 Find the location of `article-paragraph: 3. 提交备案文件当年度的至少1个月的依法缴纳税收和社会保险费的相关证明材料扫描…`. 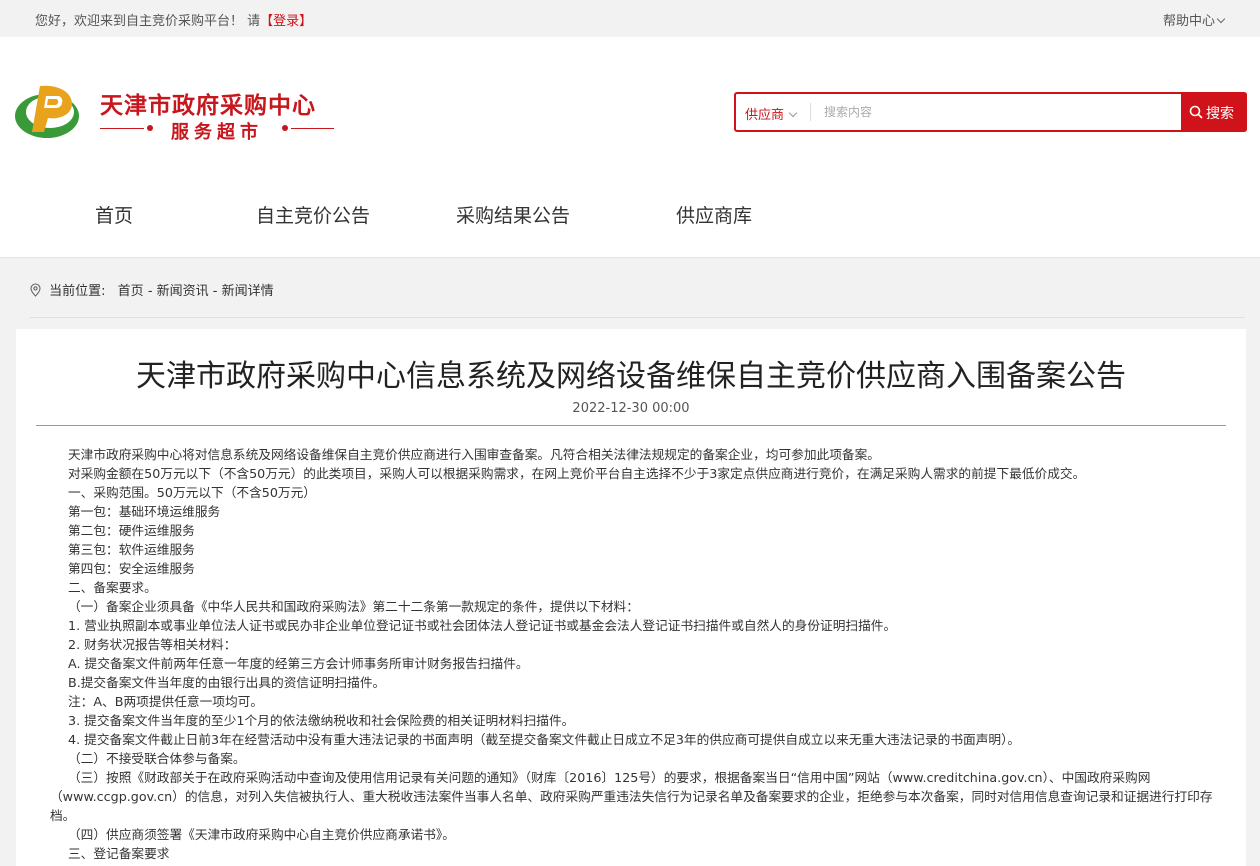

article-paragraph: 3. 提交备案文件当年度的至少1个月的依法缴纳税收和社会保险费的相关证明材料扫描… is located at coordinates (321, 720).